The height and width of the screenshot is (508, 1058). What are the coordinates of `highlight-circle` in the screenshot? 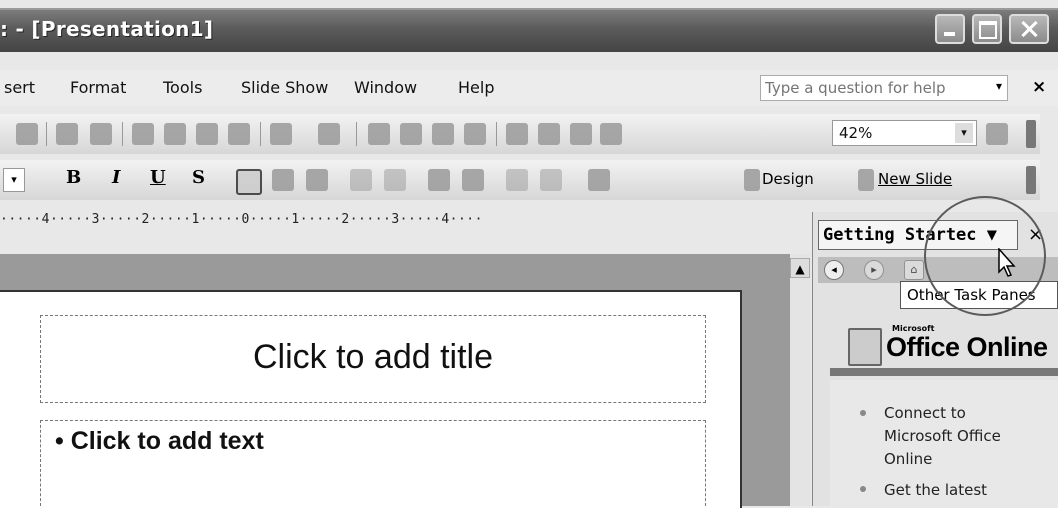 It's located at (985, 256).